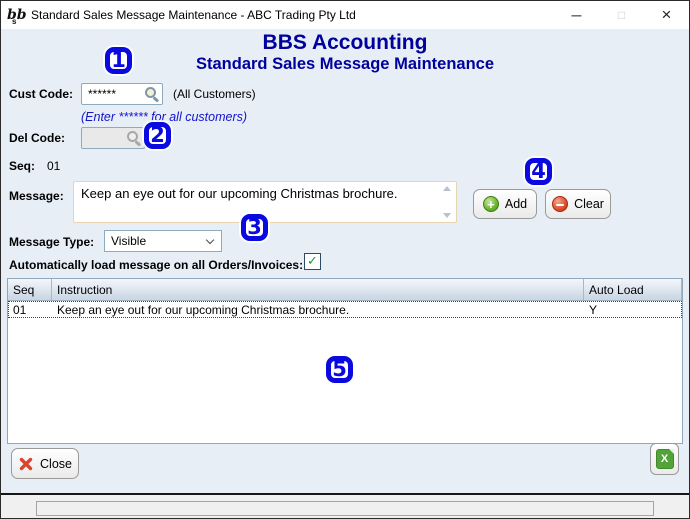  Describe the element at coordinates (254, 227) in the screenshot. I see `annotation-badge-3: 3` at that location.